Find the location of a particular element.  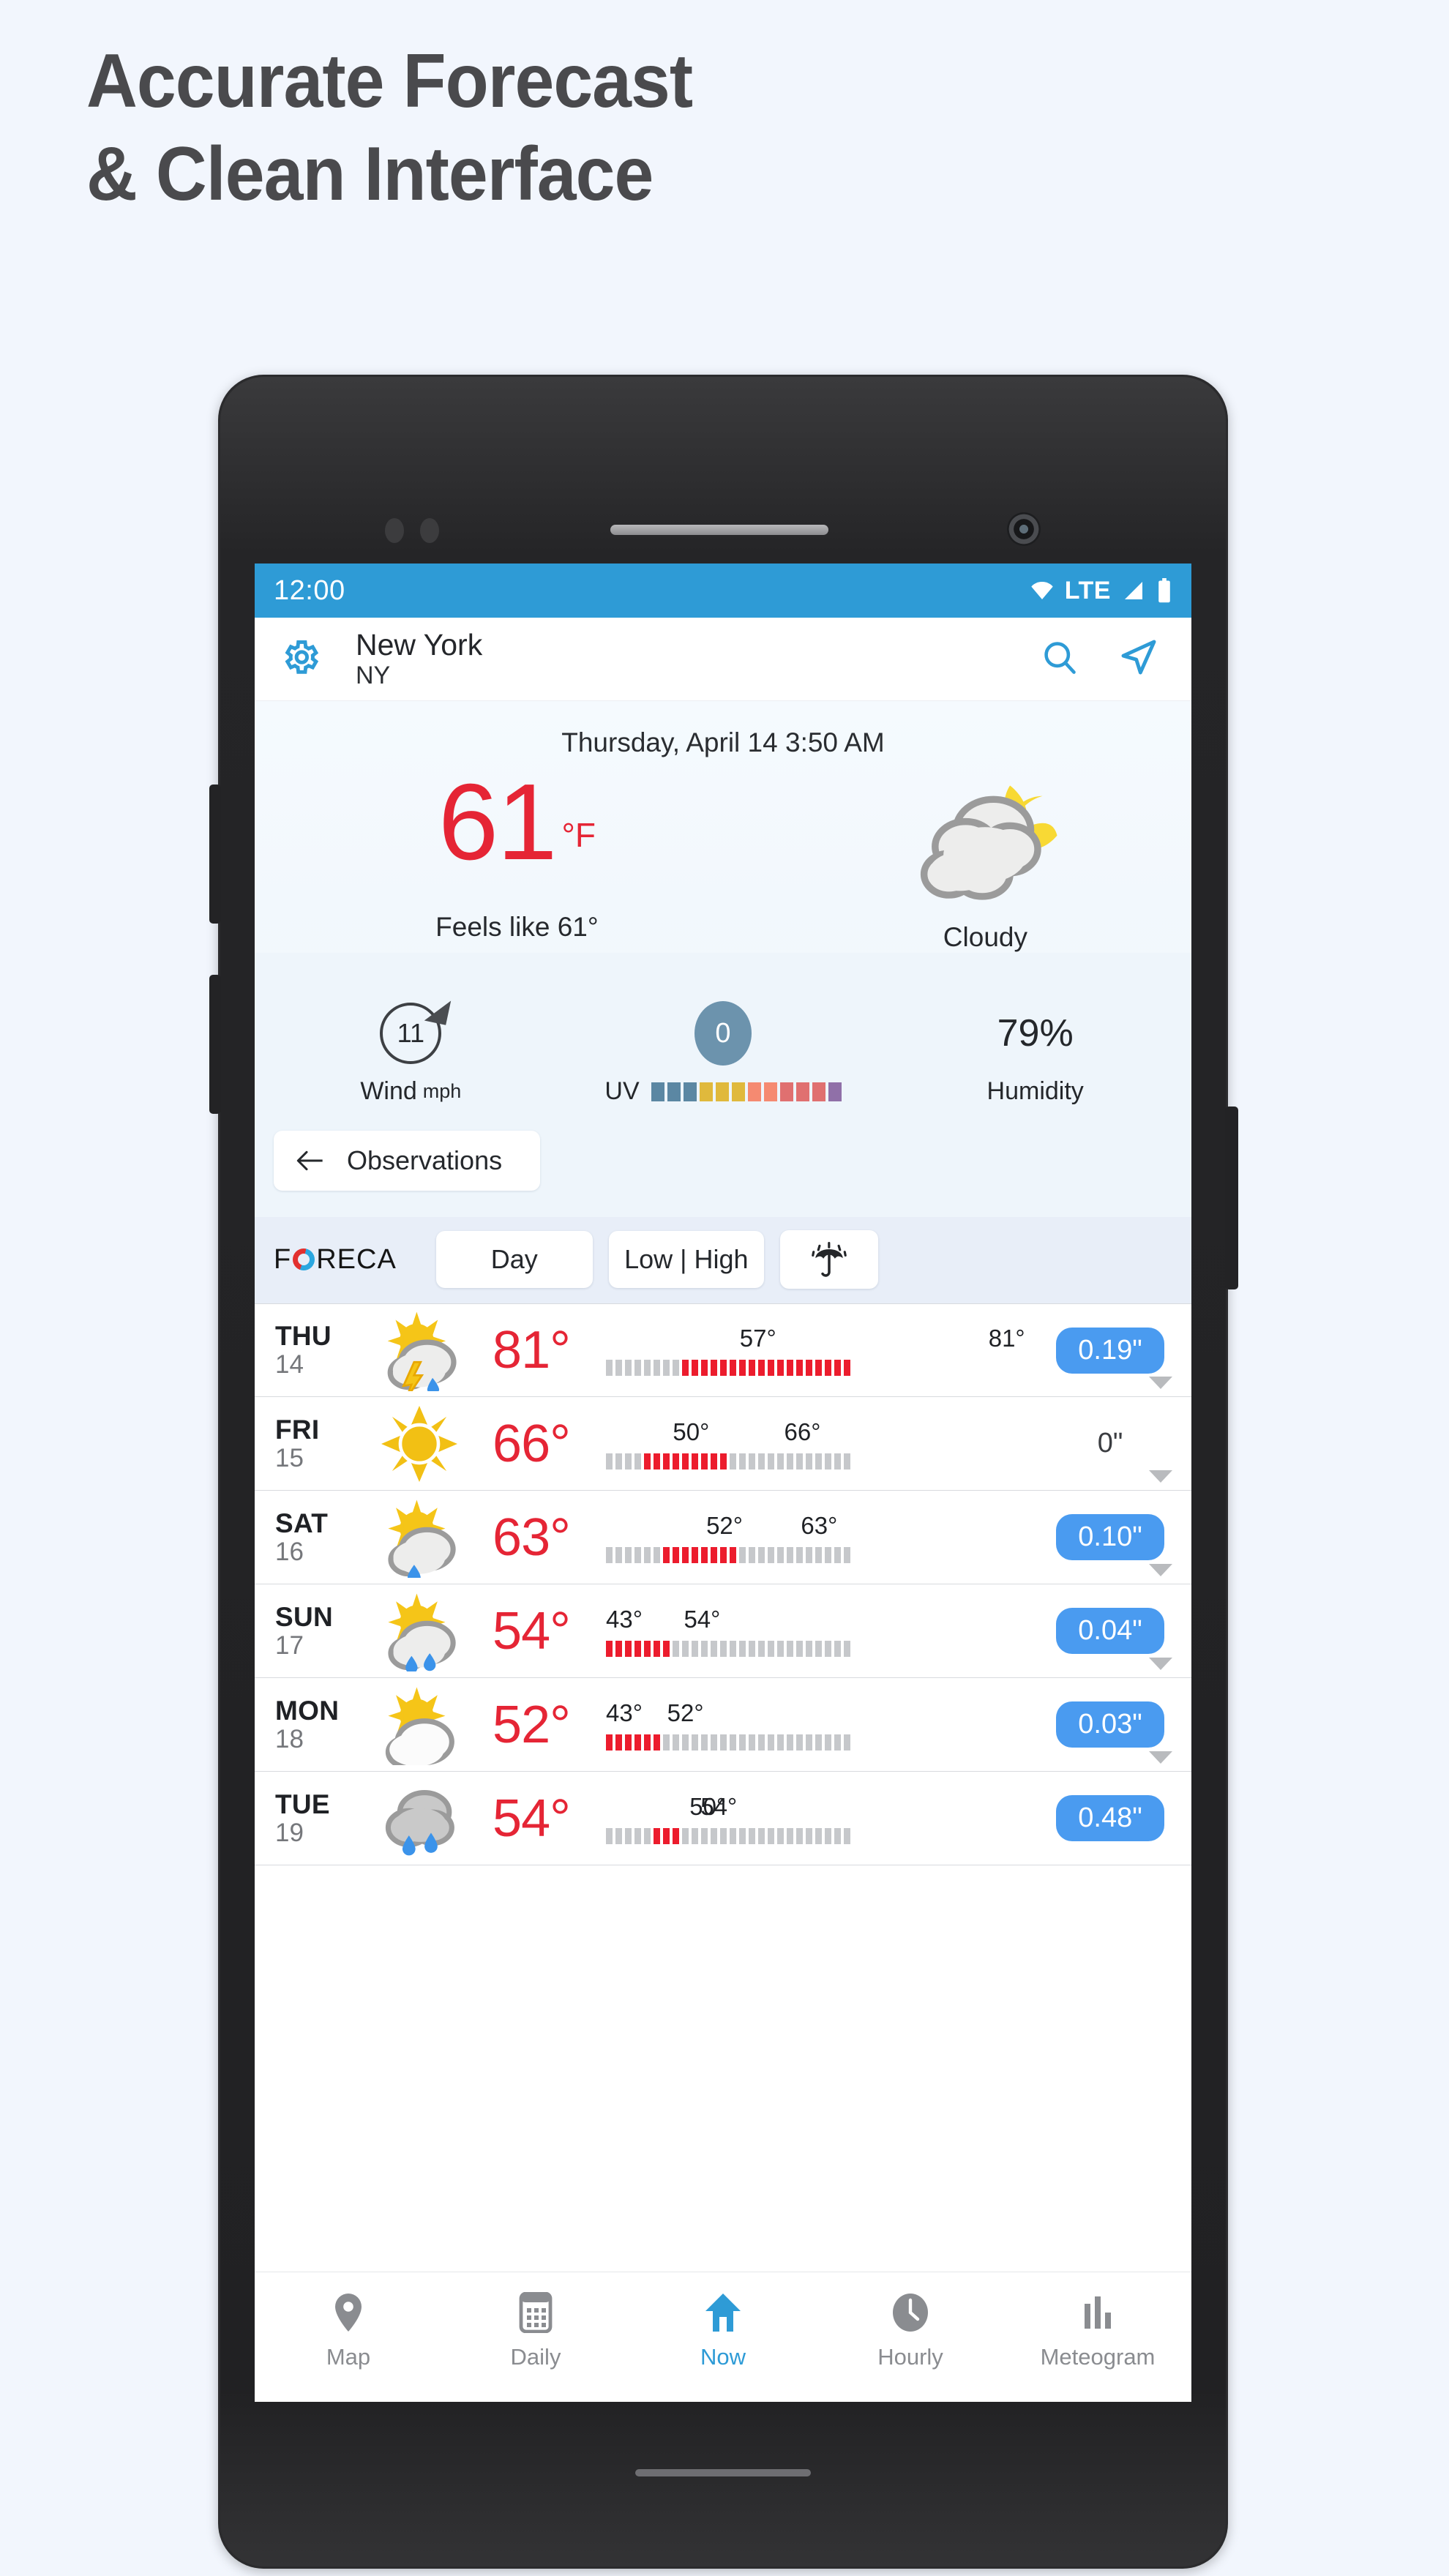

row-high-temp: 81° is located at coordinates (1006, 1338).